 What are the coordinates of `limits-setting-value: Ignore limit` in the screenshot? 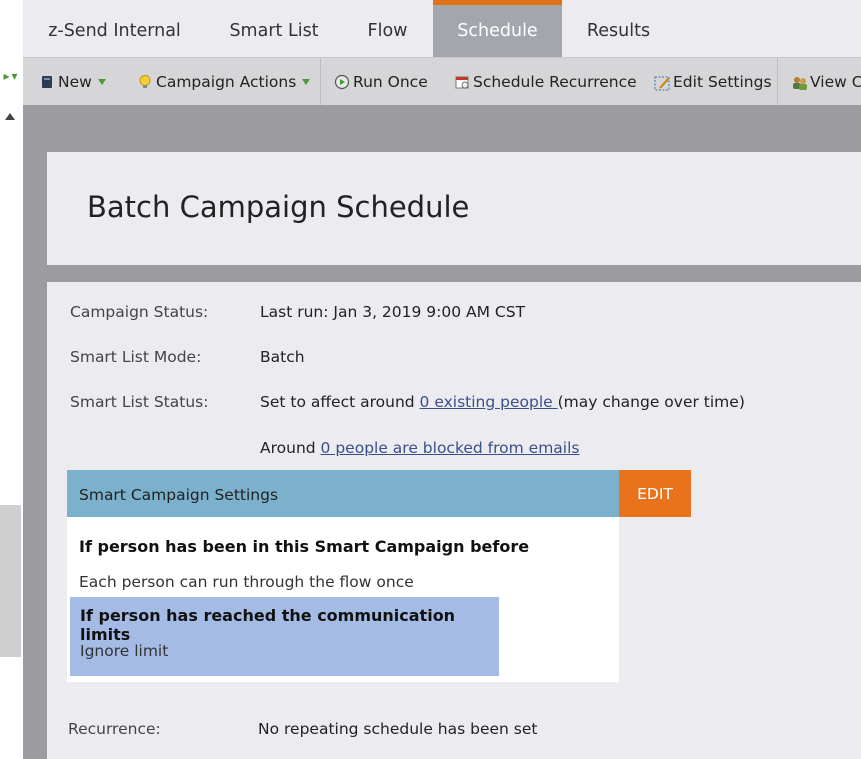 It's located at (124, 651).